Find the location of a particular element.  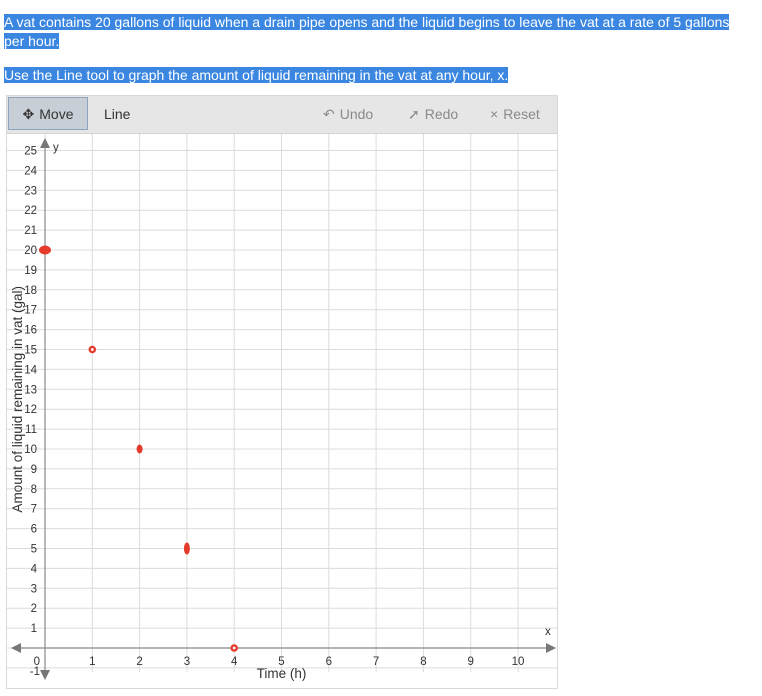

y-tick-label: 14 is located at coordinates (30, 370).